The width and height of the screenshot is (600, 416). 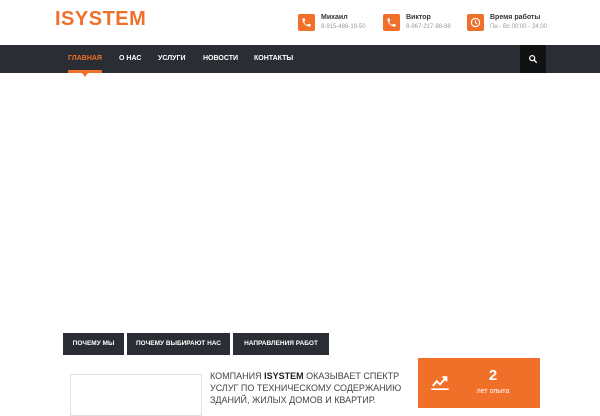 I want to click on stat-label: лет опыта, so click(x=493, y=391).